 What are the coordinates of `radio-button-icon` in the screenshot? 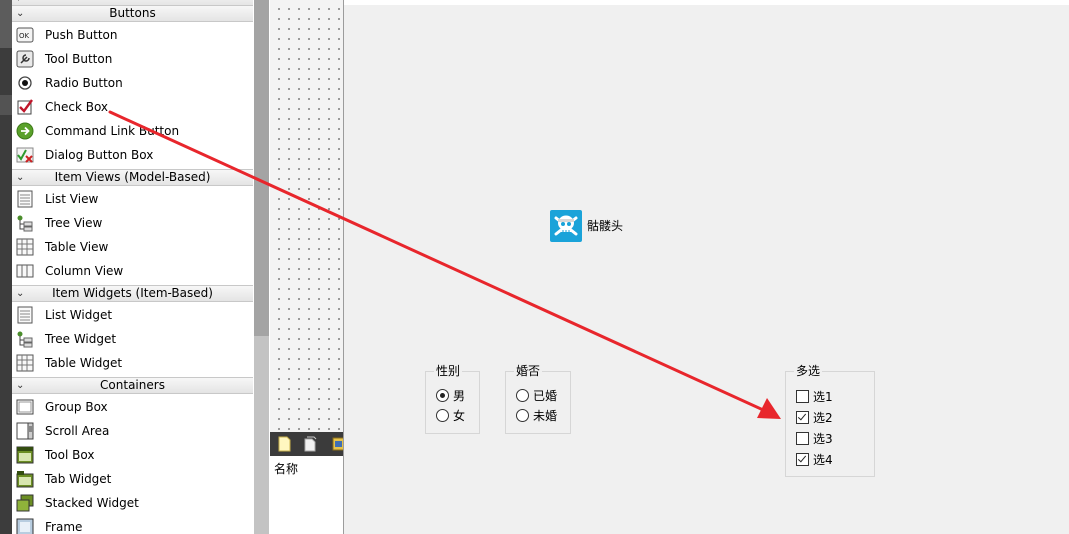 It's located at (25, 83).